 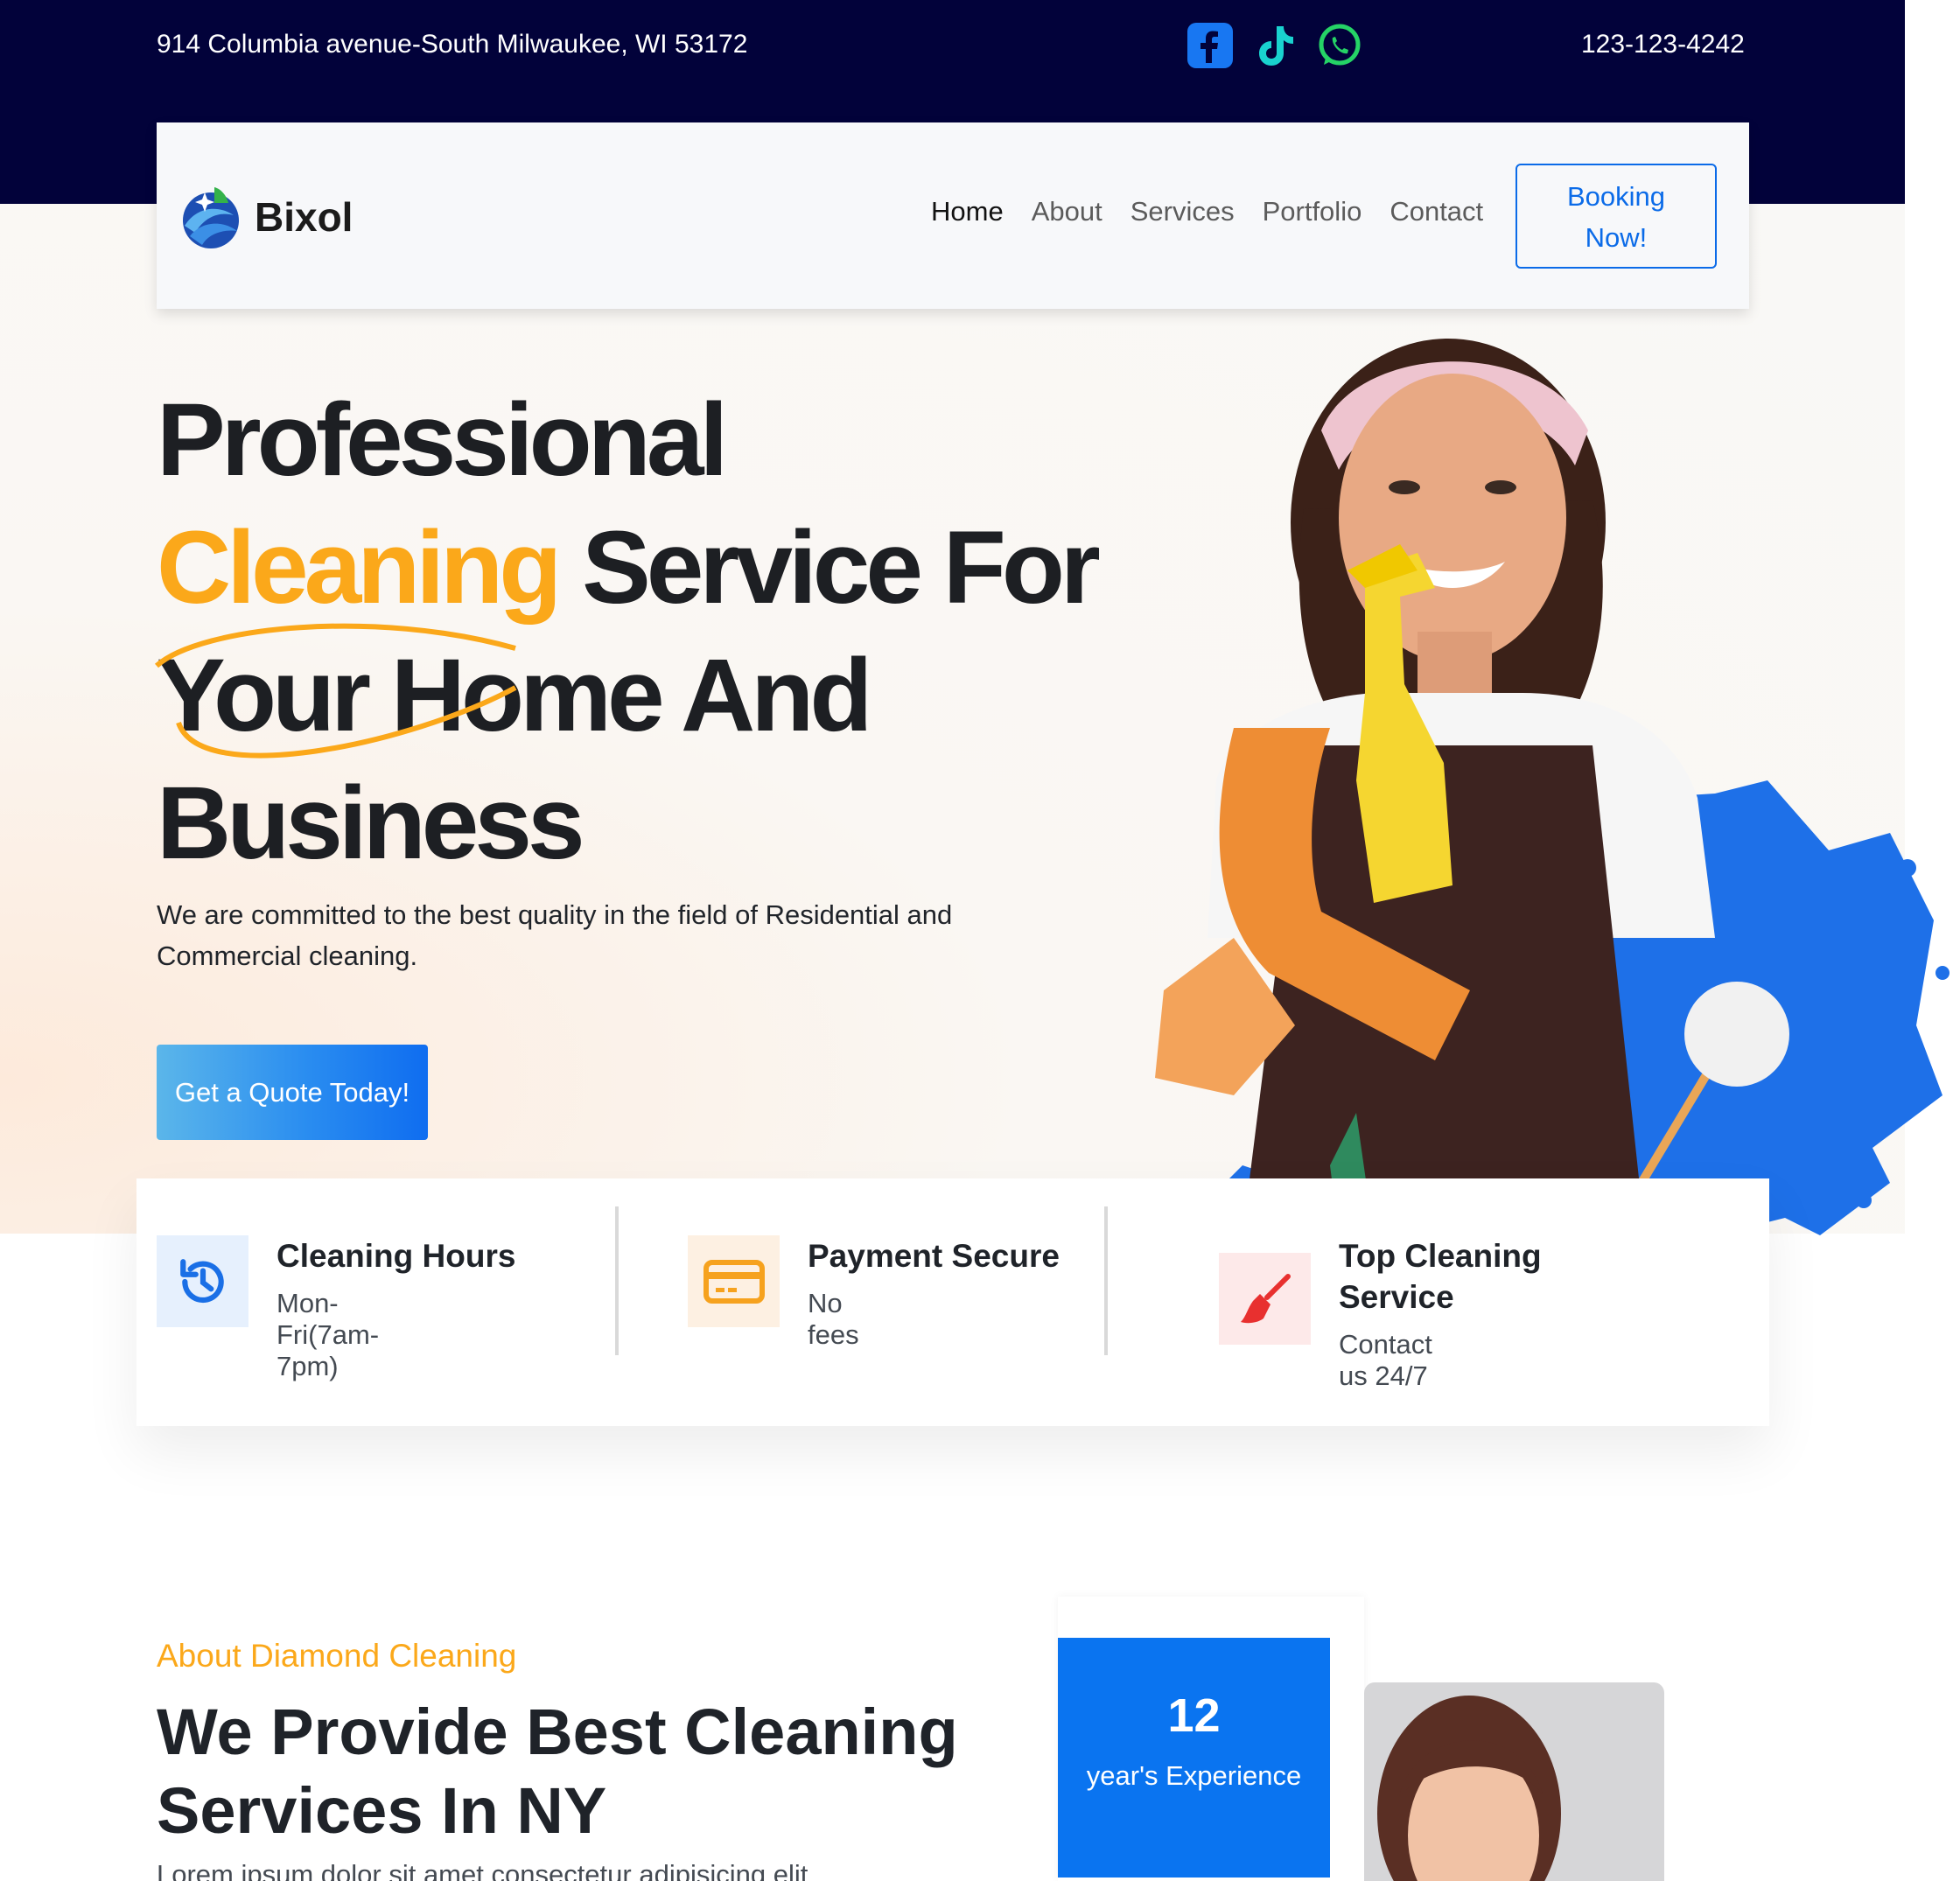 What do you see at coordinates (1194, 1716) in the screenshot?
I see `experience-number: 12` at bounding box center [1194, 1716].